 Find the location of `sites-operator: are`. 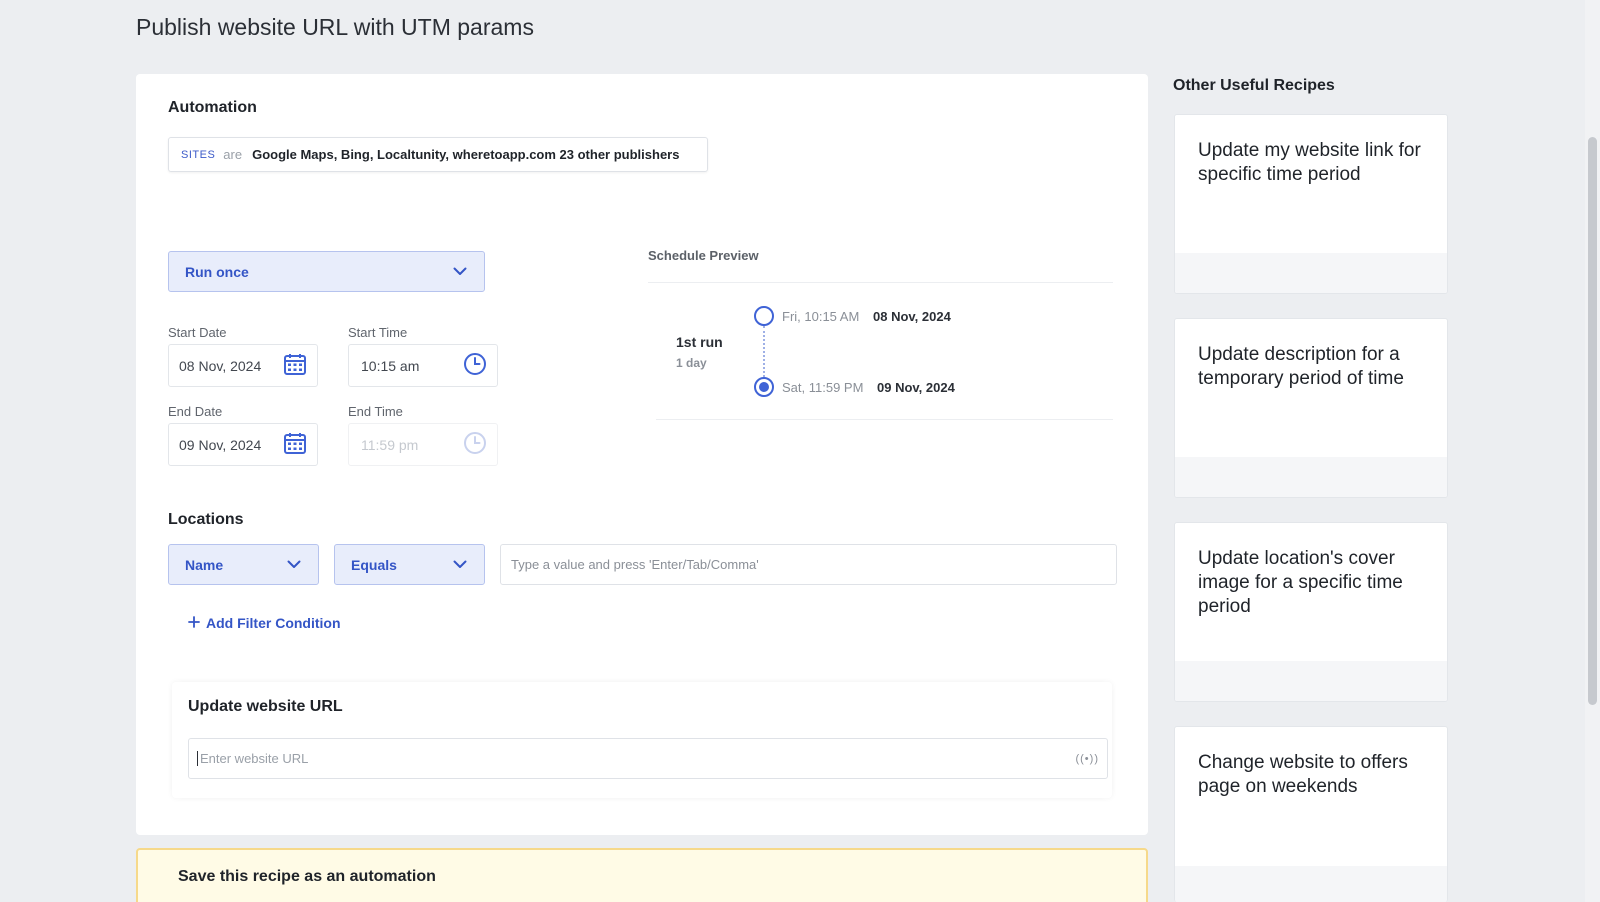

sites-operator: are is located at coordinates (233, 154).